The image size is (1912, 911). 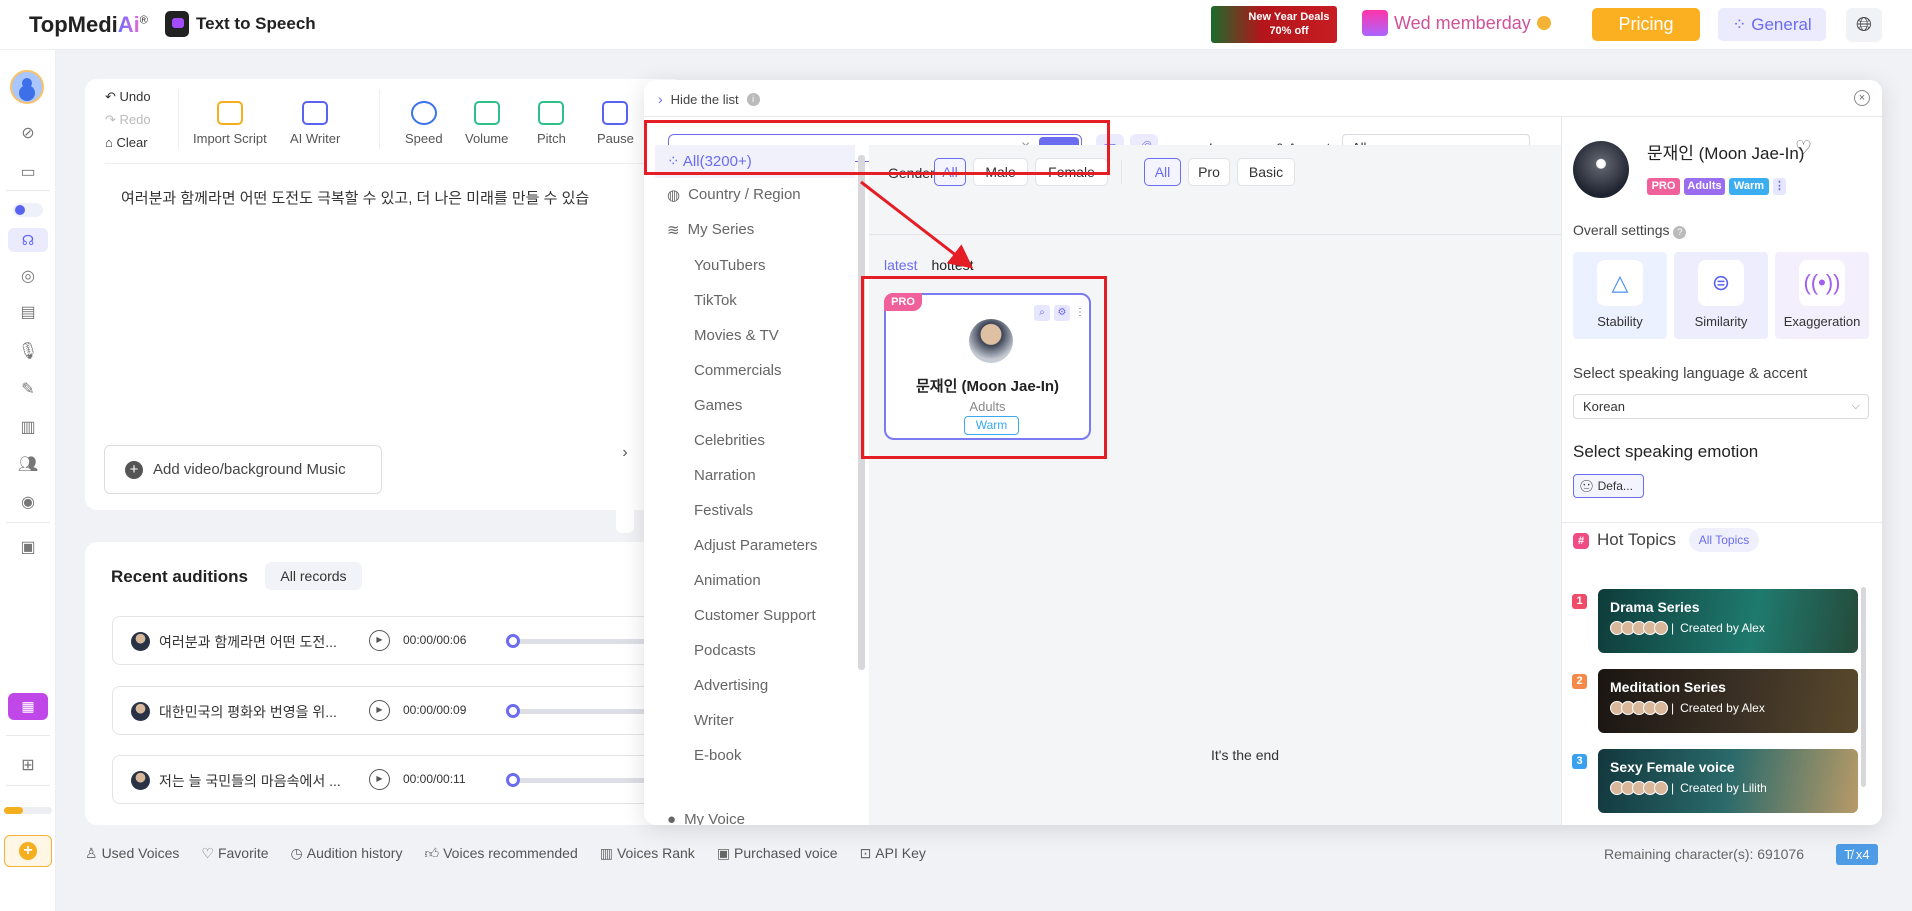 What do you see at coordinates (715, 300) in the screenshot?
I see `category-item: TikTok` at bounding box center [715, 300].